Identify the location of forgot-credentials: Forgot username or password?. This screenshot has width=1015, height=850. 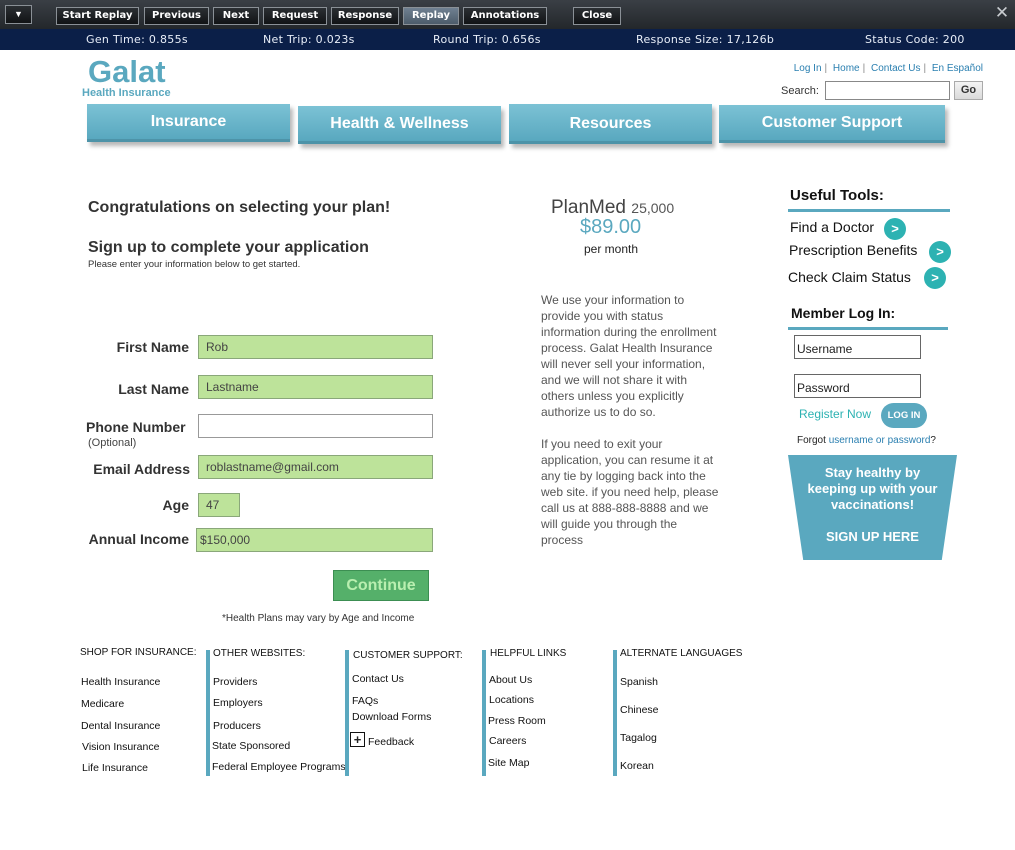
(866, 440).